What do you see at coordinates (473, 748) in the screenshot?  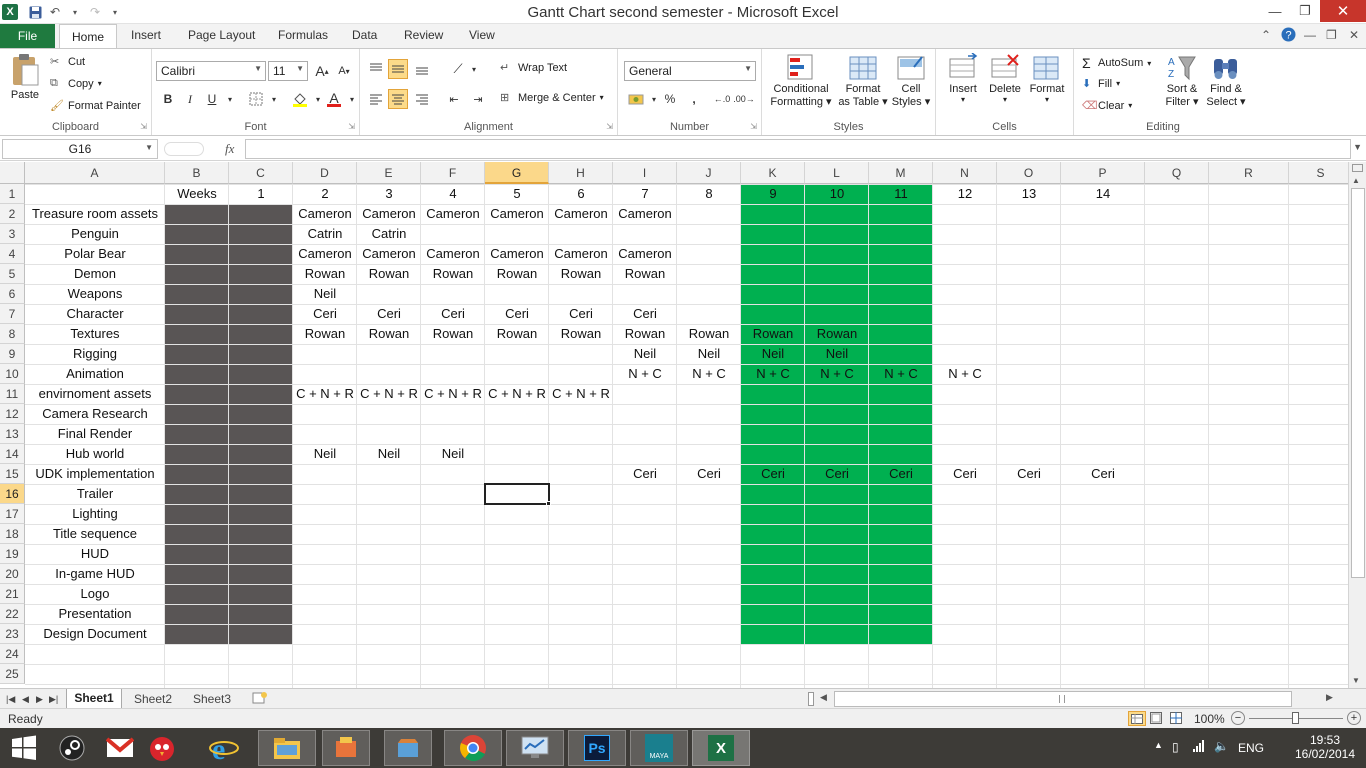 I see `chrome-icon` at bounding box center [473, 748].